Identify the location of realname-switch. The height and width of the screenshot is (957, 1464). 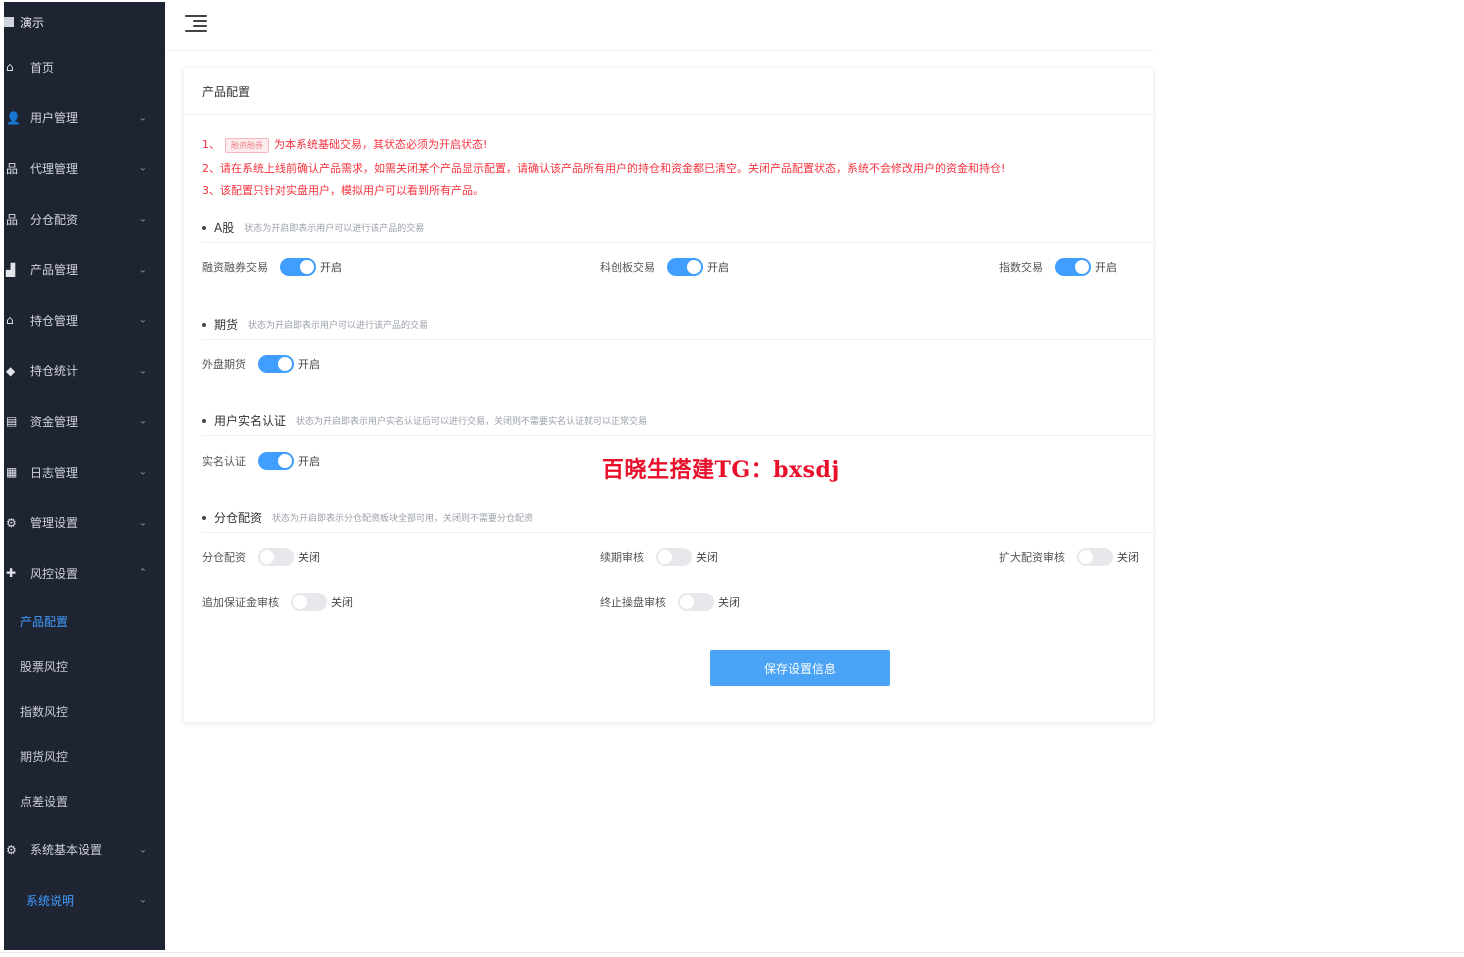
(276, 461).